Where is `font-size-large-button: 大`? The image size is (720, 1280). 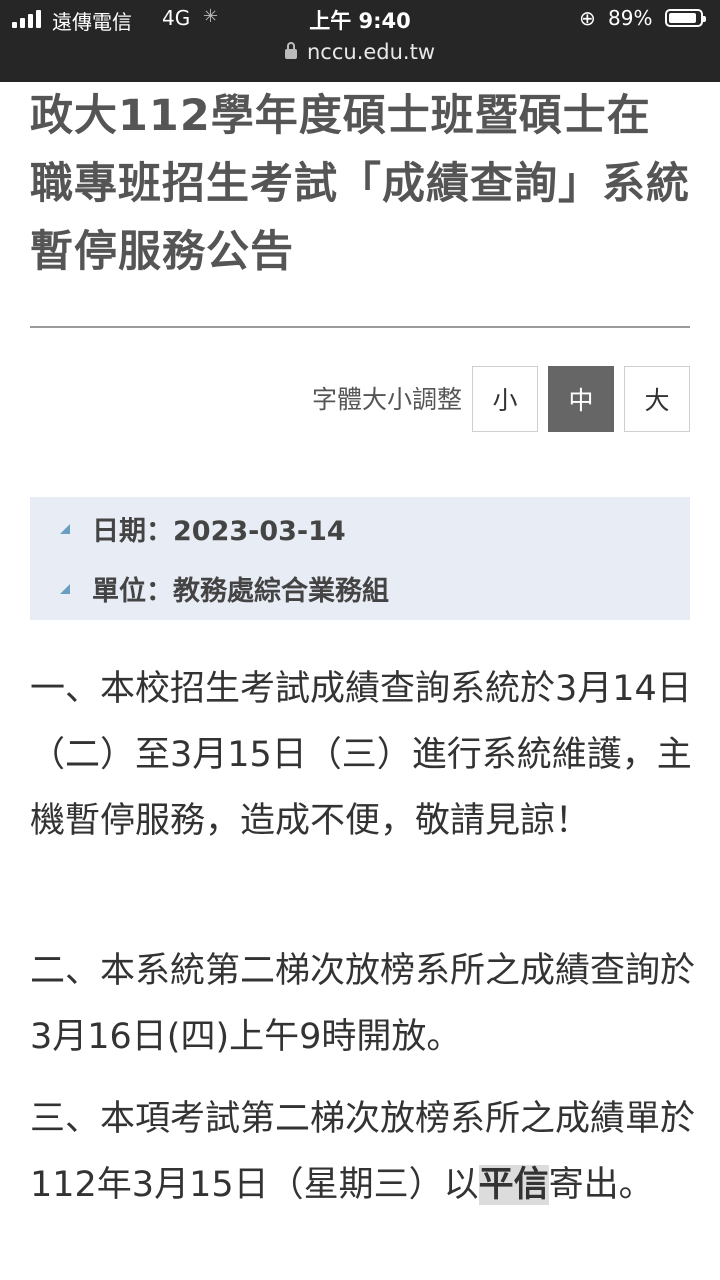 font-size-large-button: 大 is located at coordinates (657, 399).